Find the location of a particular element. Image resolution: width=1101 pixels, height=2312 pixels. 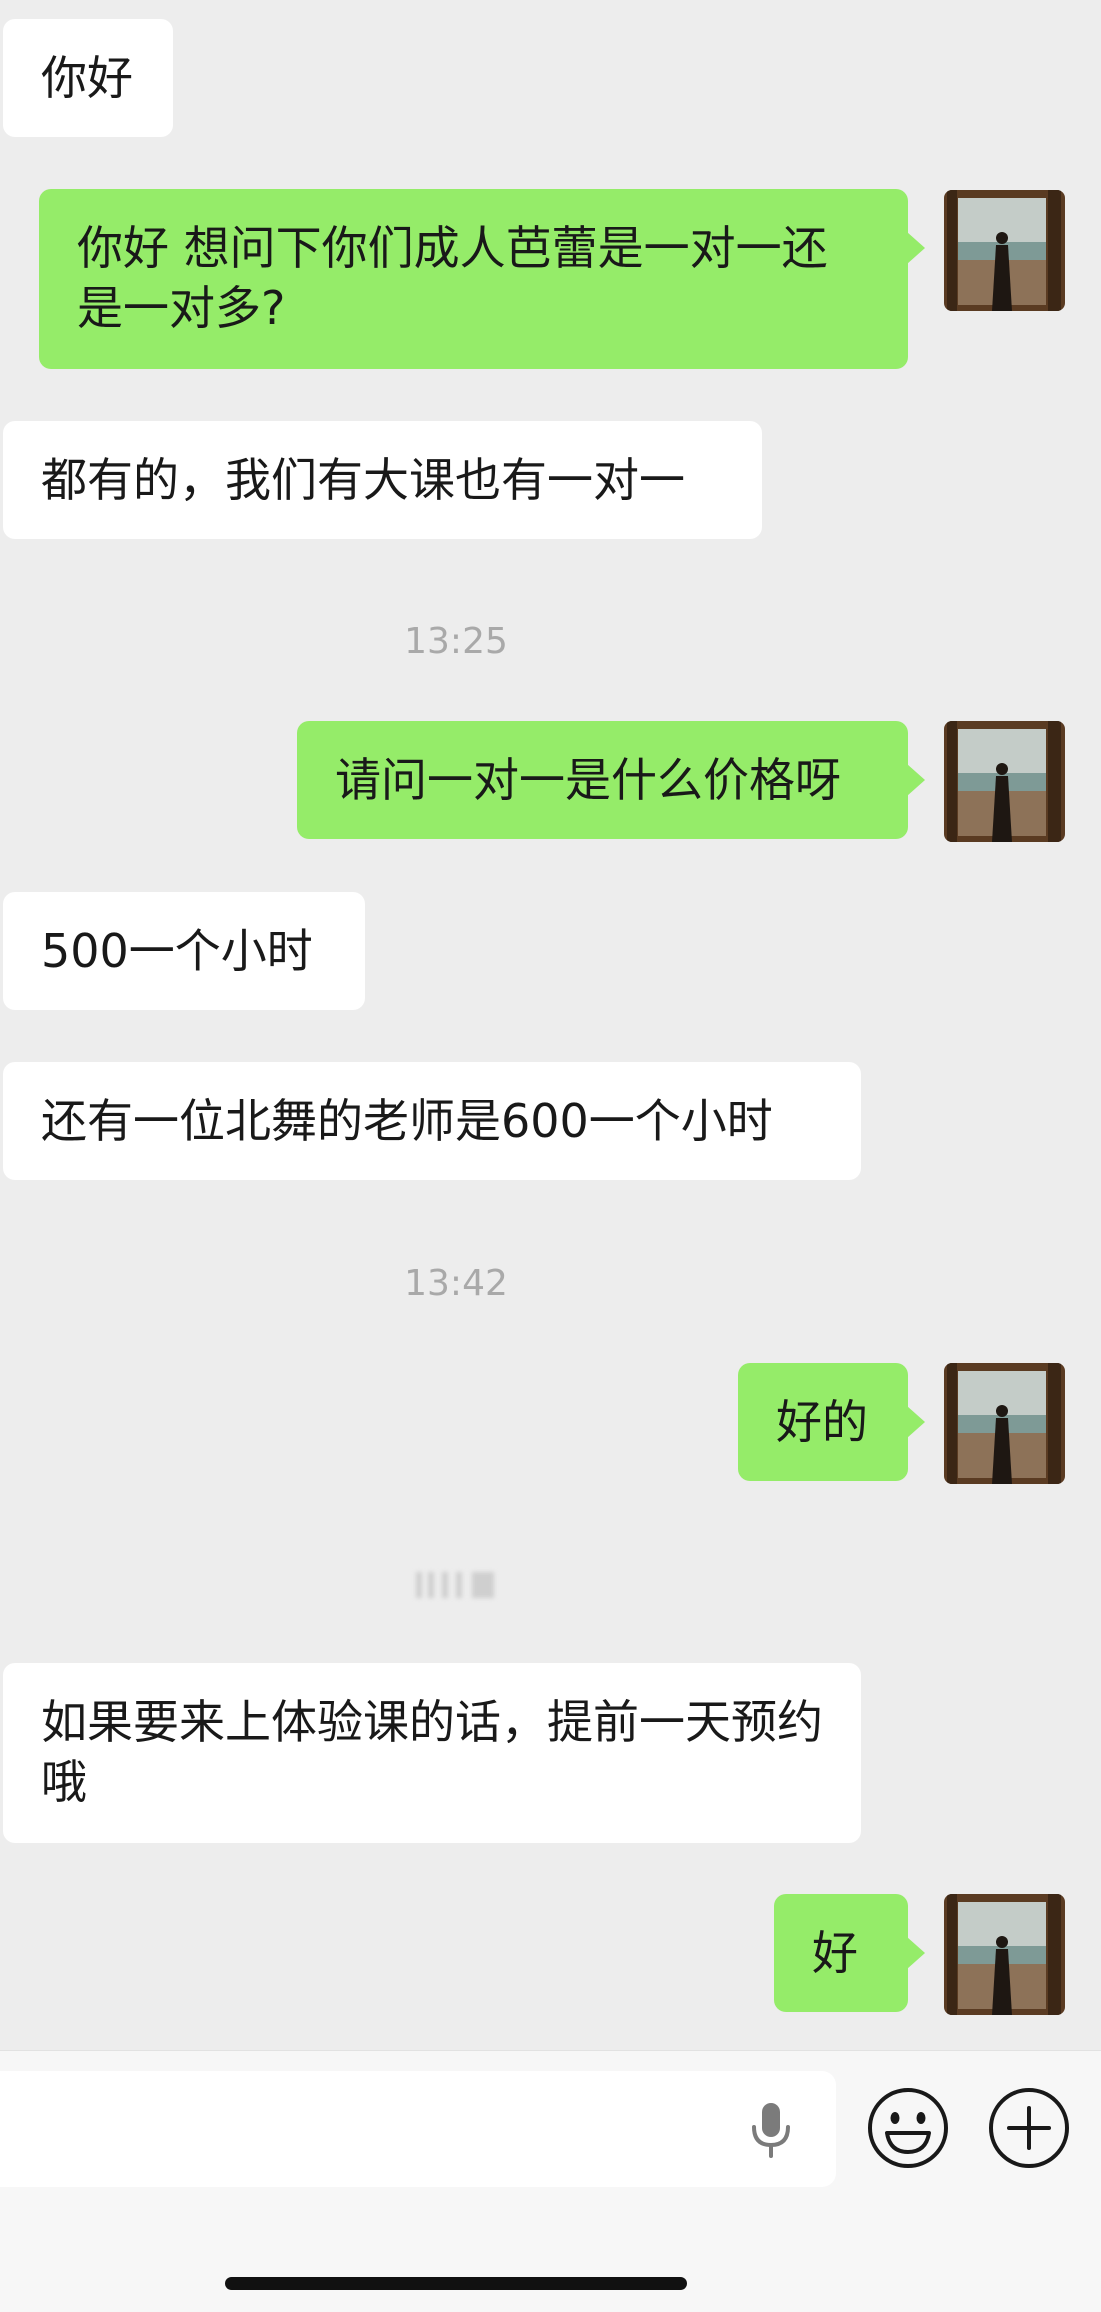

smiley-icon is located at coordinates (908, 2128).